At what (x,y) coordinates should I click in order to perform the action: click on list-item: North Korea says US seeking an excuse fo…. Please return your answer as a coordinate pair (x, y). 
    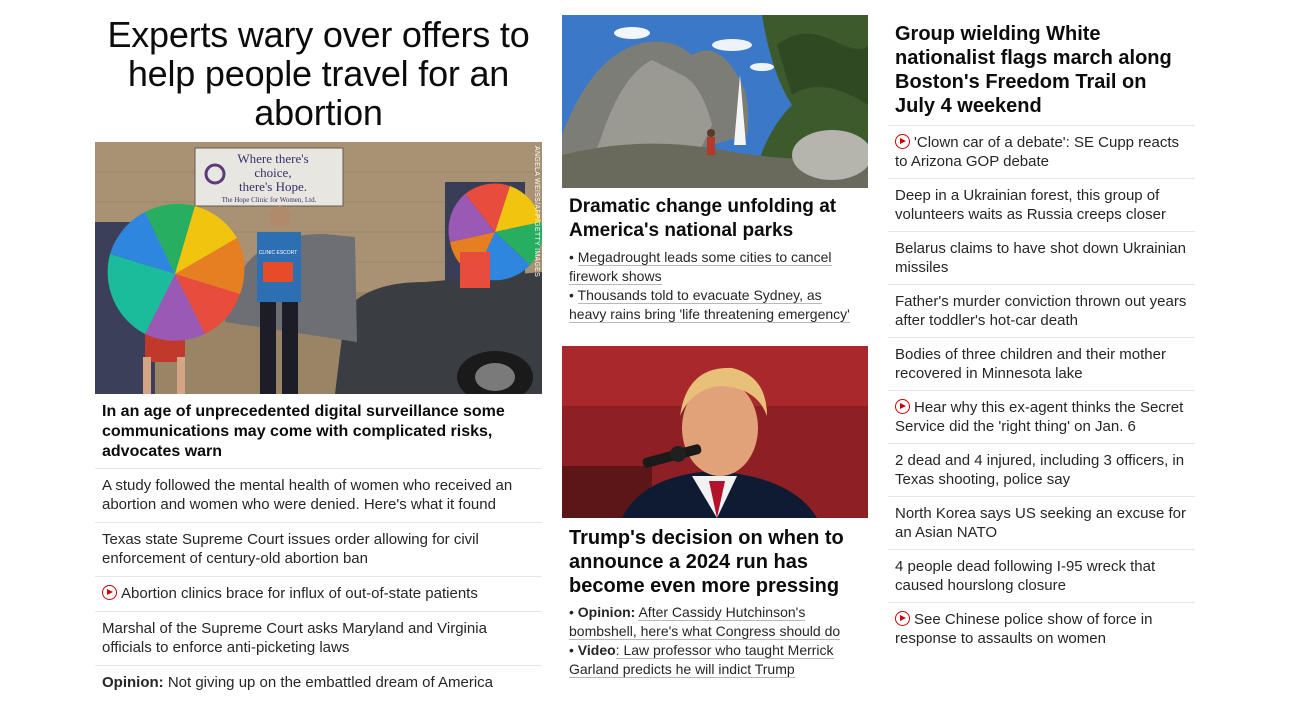
    Looking at the image, I should click on (1041, 522).